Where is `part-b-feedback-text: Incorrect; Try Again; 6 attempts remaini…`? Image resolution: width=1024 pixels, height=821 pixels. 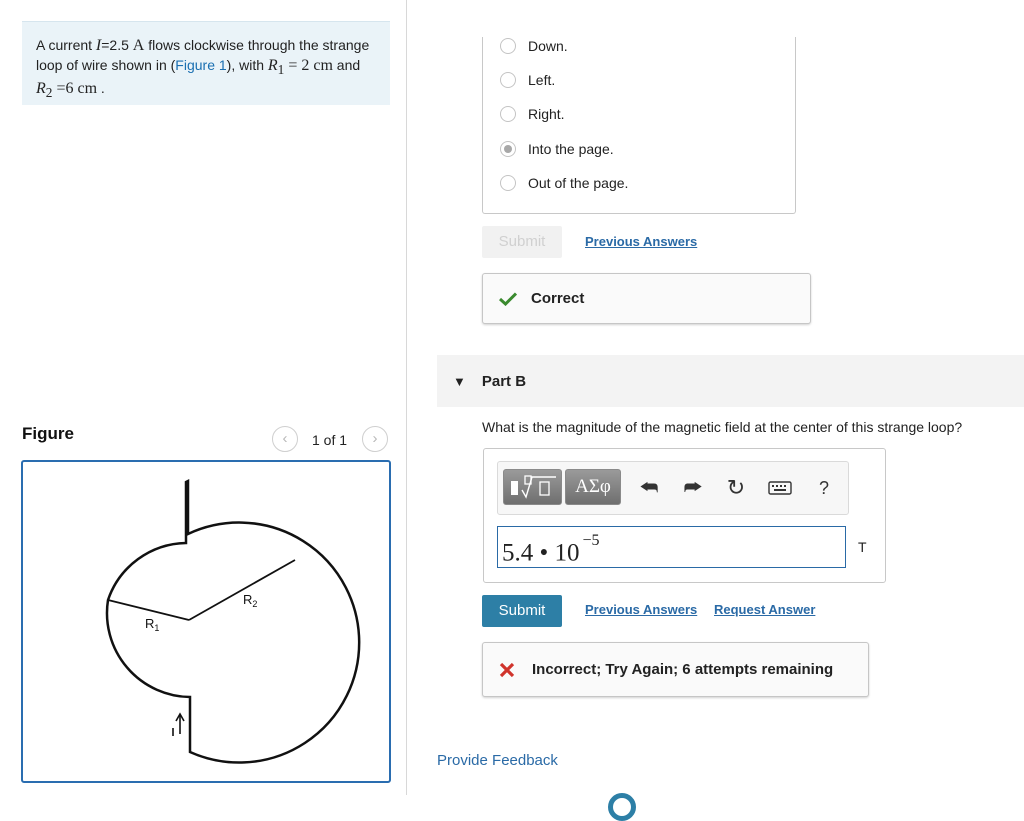
part-b-feedback-text: Incorrect; Try Again; 6 attempts remaini… is located at coordinates (683, 669).